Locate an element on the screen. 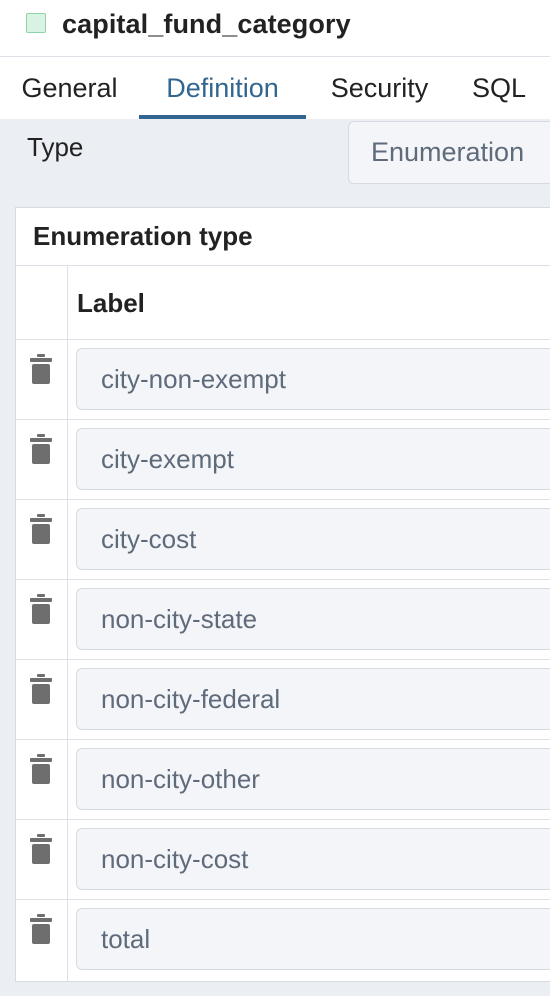 This screenshot has width=550, height=996. type-select: Enumeration is located at coordinates (449, 152).